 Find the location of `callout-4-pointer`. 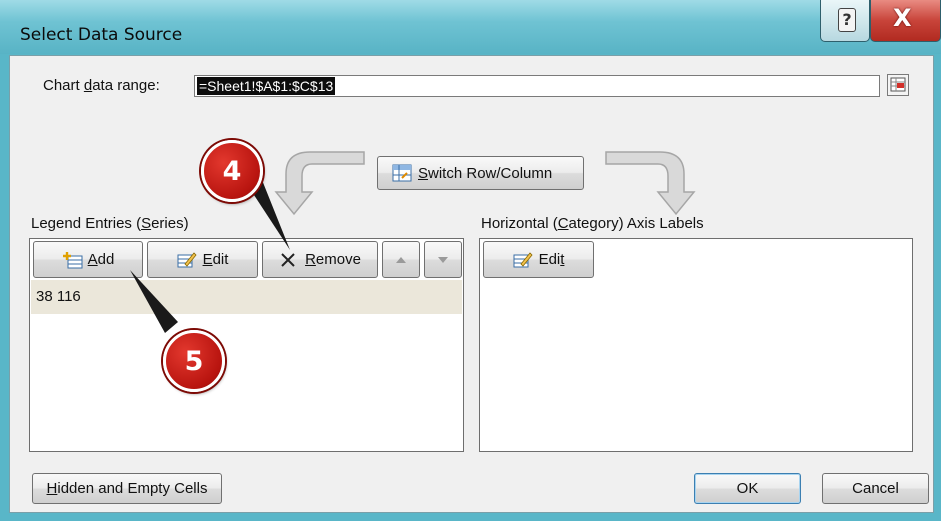

callout-4-pointer is located at coordinates (271, 215).